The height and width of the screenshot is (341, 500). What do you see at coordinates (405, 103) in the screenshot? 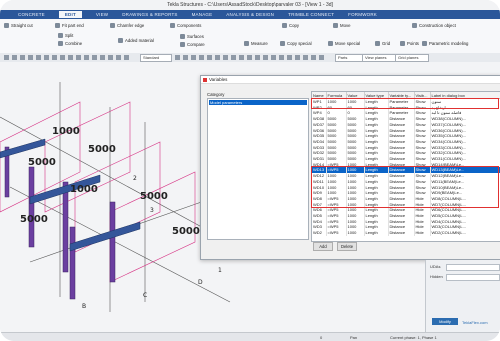
I see `highlight-box` at bounding box center [405, 103].